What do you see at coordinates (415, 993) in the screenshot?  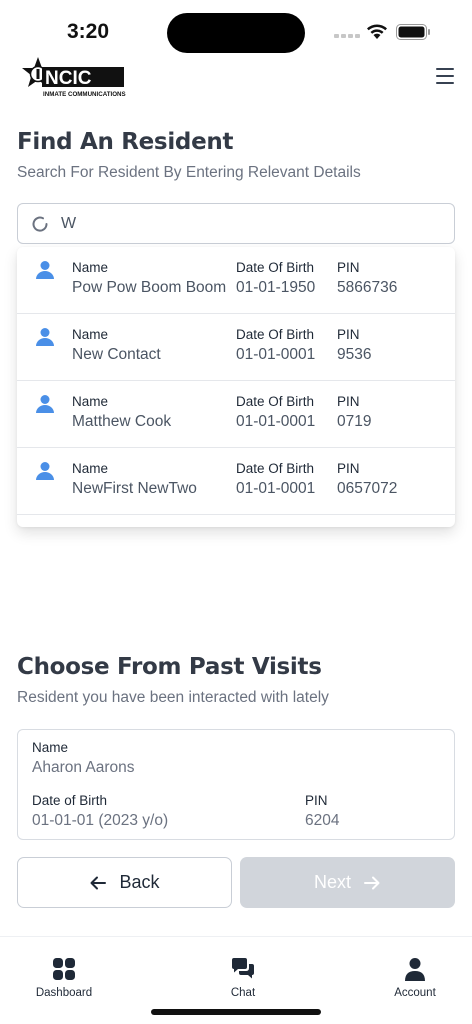 I see `nav-account-label: Account` at bounding box center [415, 993].